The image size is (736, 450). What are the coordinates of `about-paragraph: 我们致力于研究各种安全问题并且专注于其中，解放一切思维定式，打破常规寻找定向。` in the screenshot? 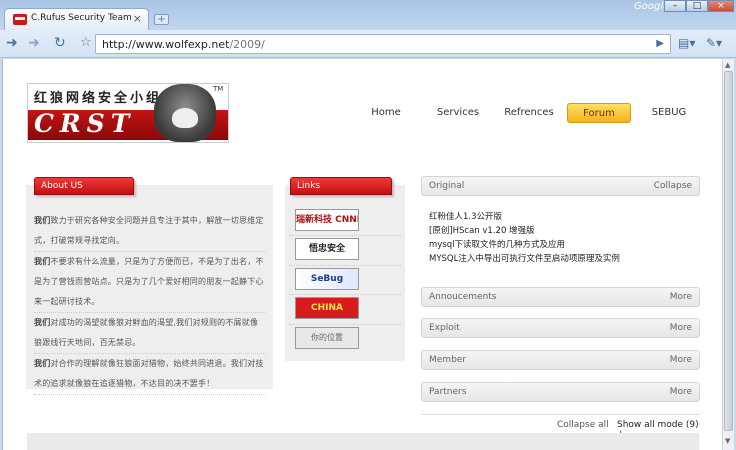 It's located at (150, 231).